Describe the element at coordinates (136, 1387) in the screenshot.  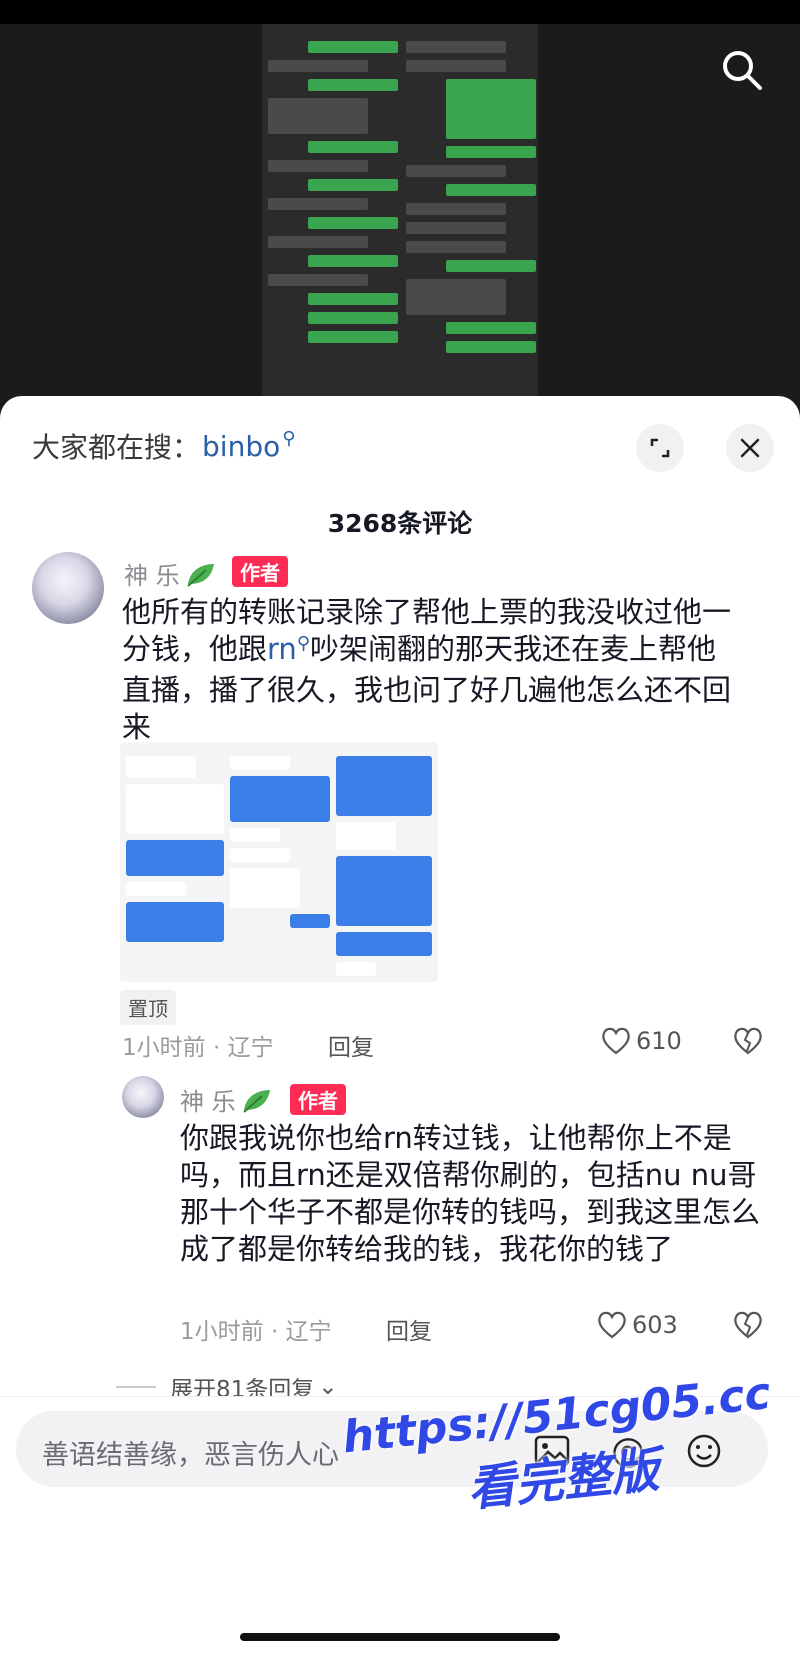
I see `divider` at that location.